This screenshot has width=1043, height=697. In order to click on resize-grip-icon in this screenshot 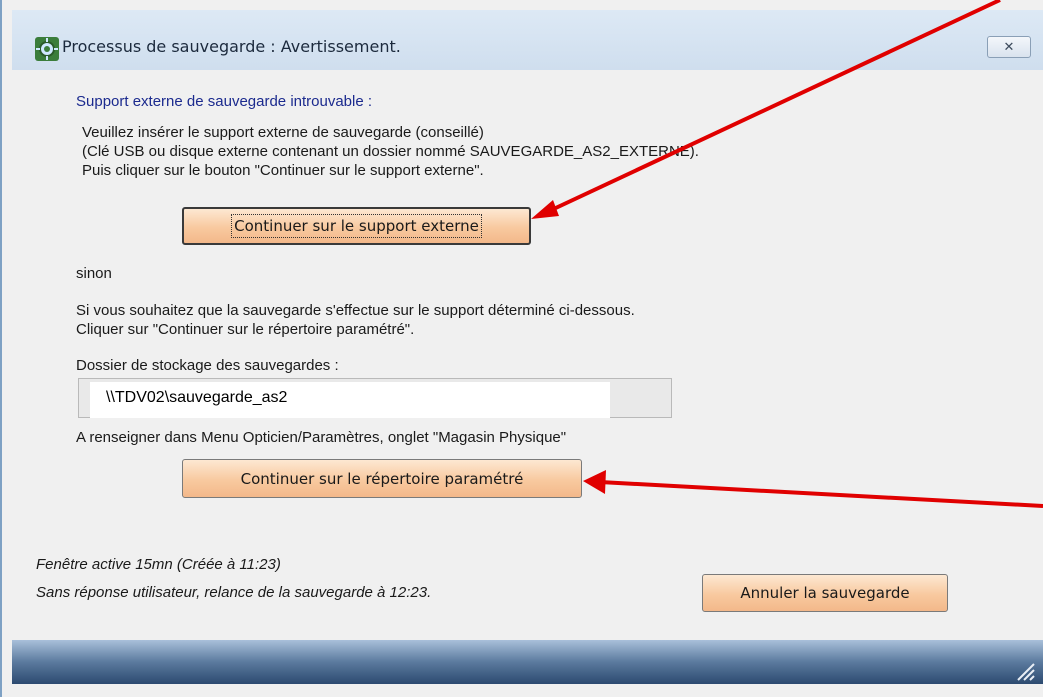, I will do `click(1024, 670)`.